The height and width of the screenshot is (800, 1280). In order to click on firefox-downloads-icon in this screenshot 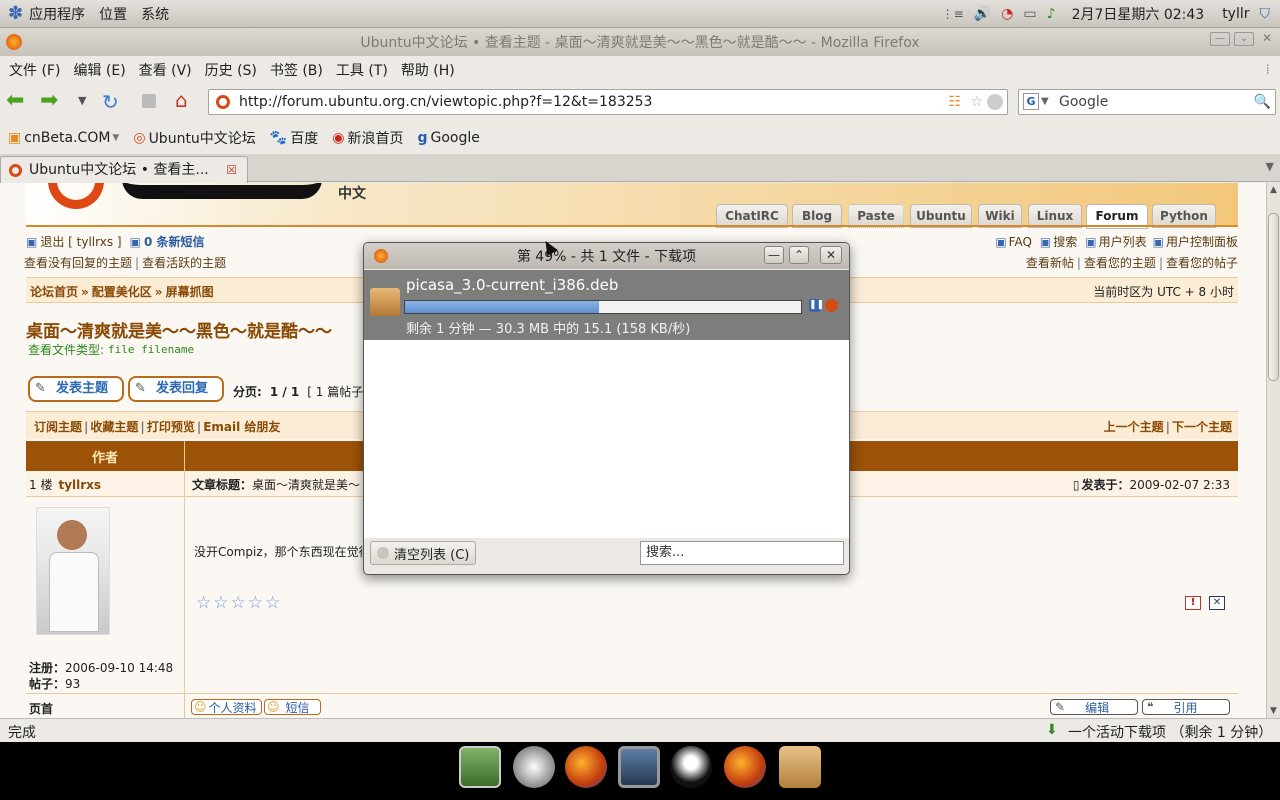, I will do `click(745, 767)`.